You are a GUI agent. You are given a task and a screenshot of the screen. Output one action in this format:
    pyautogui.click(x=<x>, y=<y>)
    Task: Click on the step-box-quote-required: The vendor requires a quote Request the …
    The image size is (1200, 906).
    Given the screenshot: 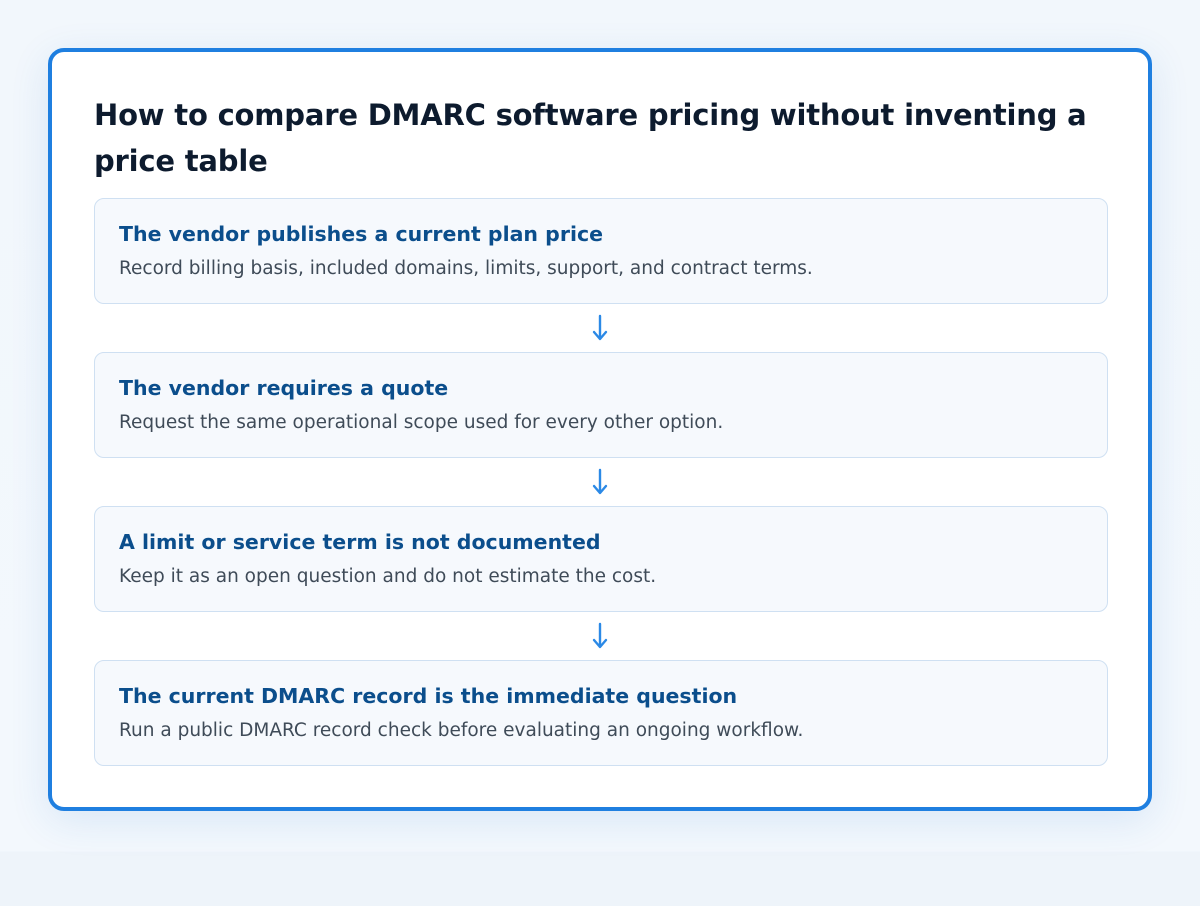 What is the action you would take?
    pyautogui.click(x=601, y=405)
    